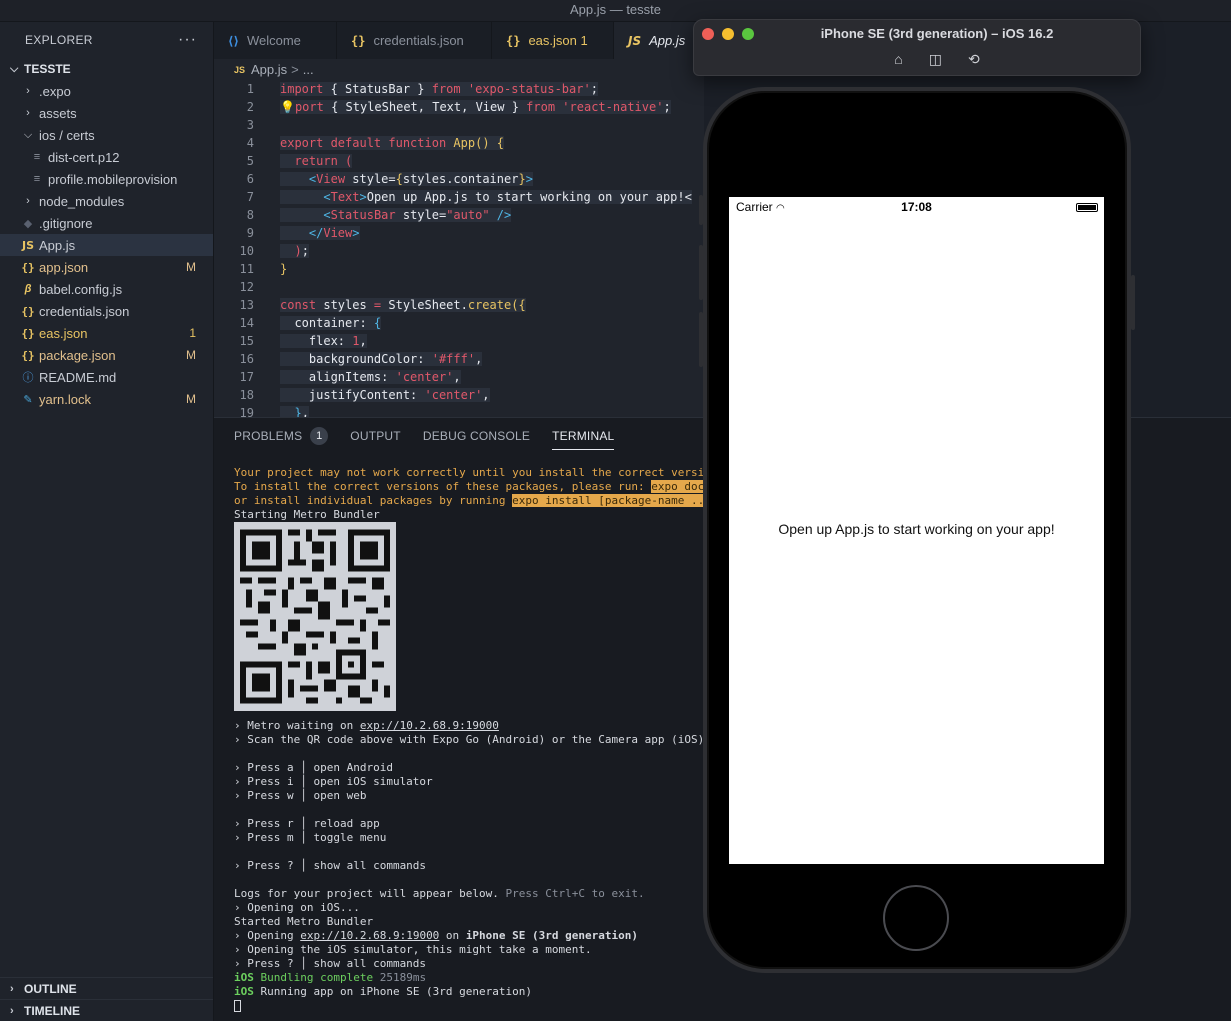 This screenshot has width=1231, height=1021. Describe the element at coordinates (319, 436) in the screenshot. I see `problems-count-badge: 1` at that location.